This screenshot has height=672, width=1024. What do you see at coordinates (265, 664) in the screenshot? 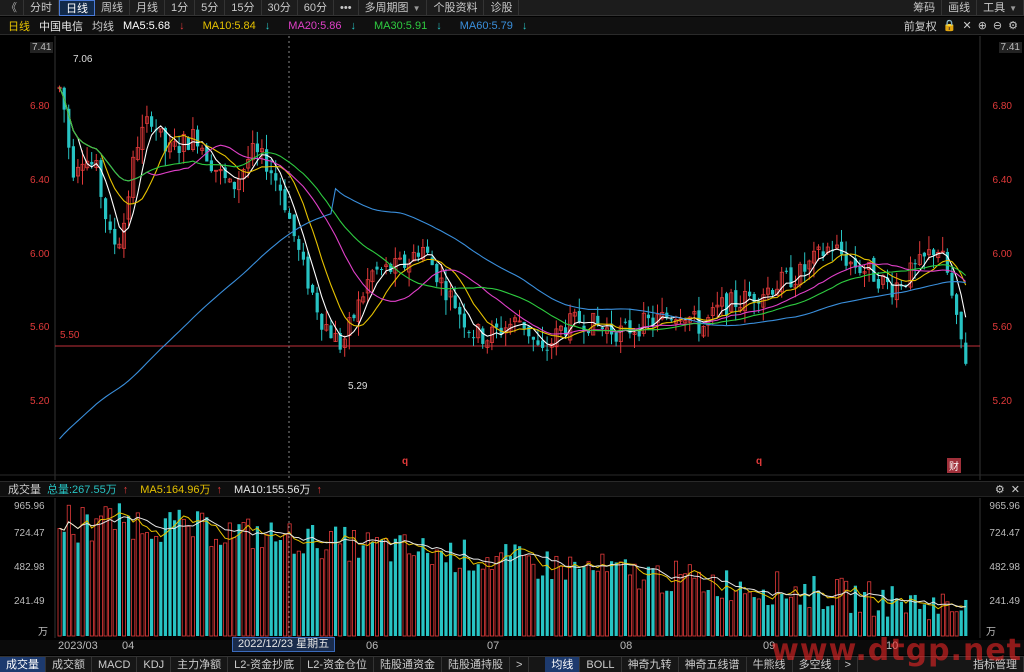
I see `tab-l2-bottom: L2-资金抄底` at bounding box center [265, 664].